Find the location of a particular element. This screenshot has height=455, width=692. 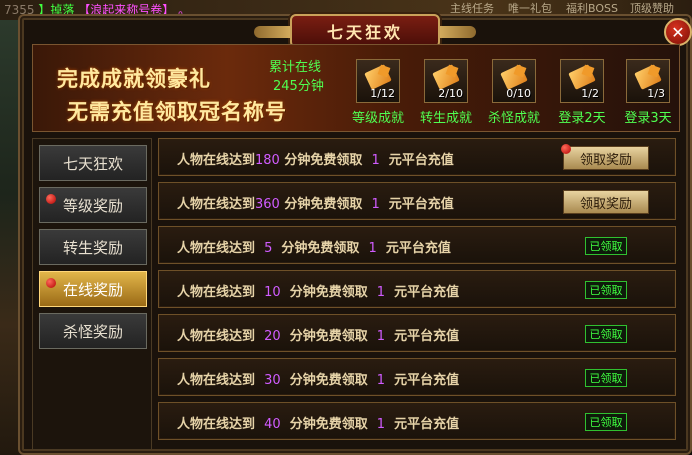

gift-icon: 0/10 is located at coordinates (514, 81).